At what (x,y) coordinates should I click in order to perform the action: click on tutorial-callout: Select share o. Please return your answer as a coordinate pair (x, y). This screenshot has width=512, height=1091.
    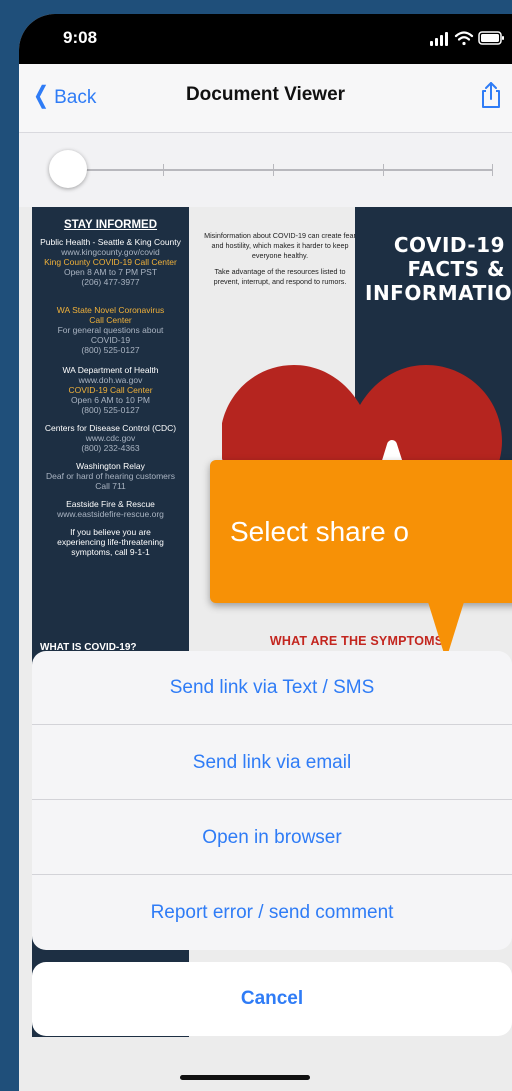
    Looking at the image, I should click on (361, 531).